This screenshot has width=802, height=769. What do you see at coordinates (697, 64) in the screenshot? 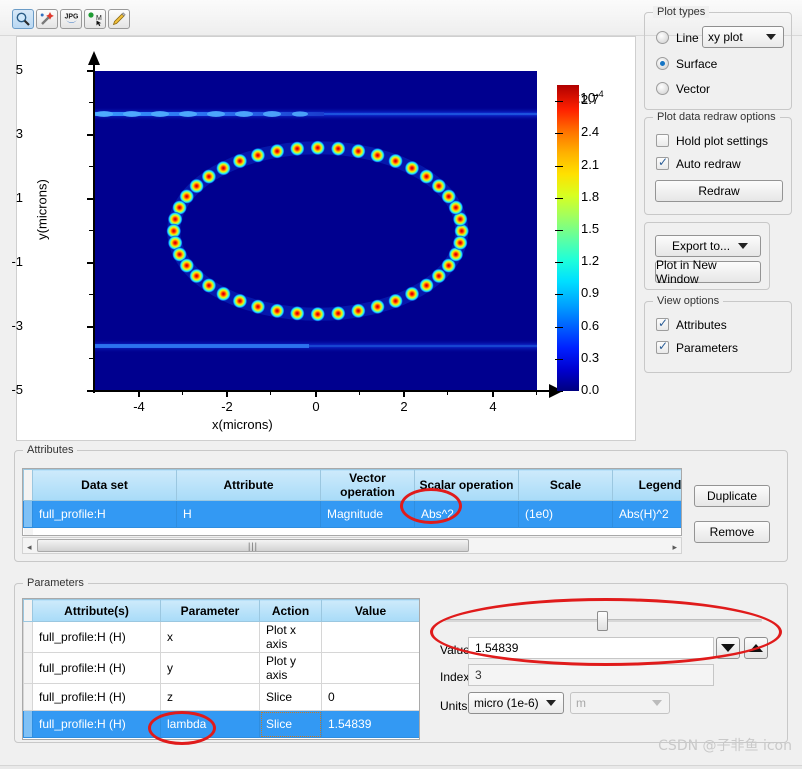
I see `radio-surface-label: Surface` at bounding box center [697, 64].